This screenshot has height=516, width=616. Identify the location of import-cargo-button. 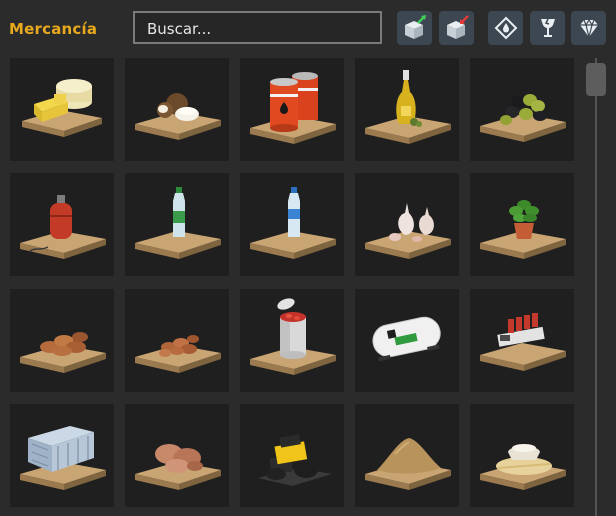
(414, 28).